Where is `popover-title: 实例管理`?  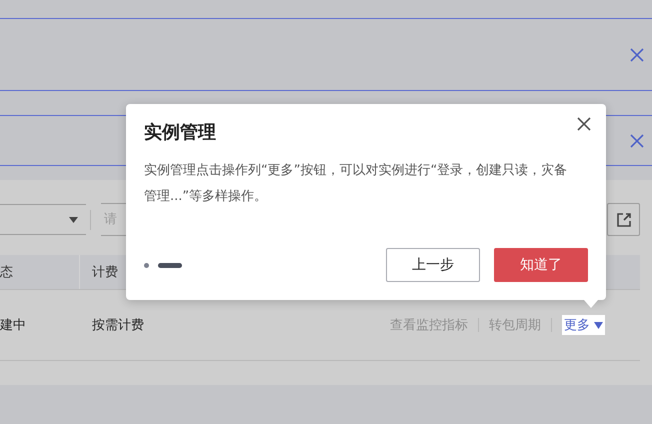
popover-title: 实例管理 is located at coordinates (180, 132).